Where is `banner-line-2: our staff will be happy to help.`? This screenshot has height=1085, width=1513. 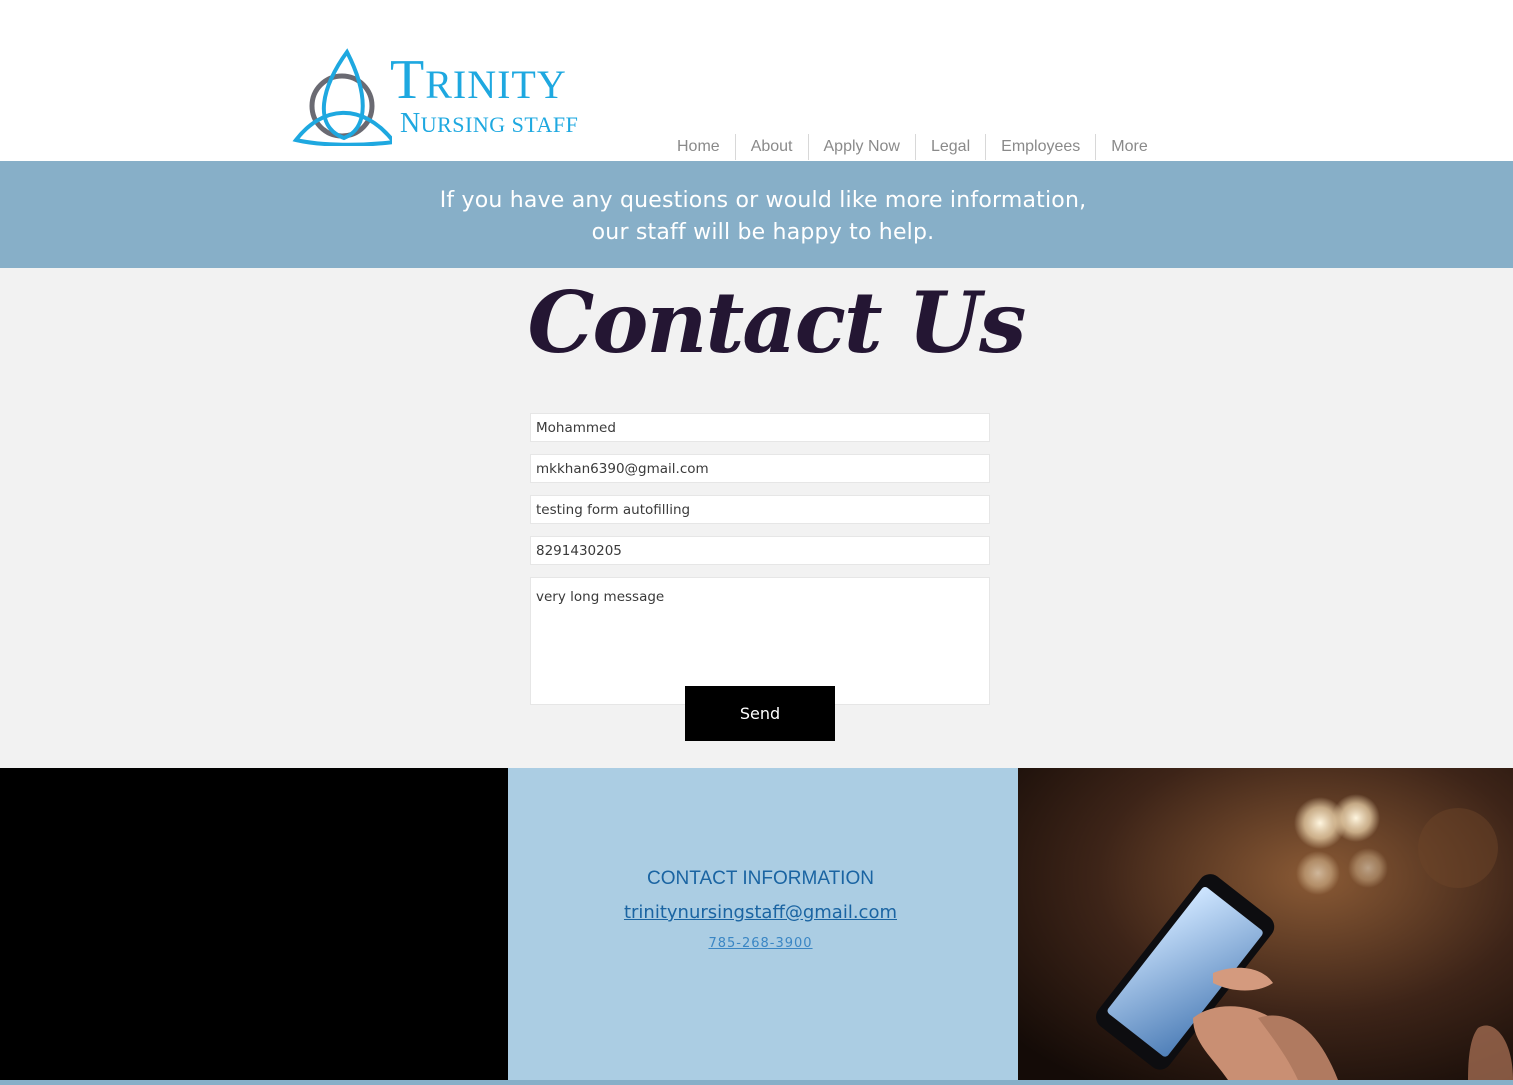 banner-line-2: our staff will be happy to help. is located at coordinates (763, 232).